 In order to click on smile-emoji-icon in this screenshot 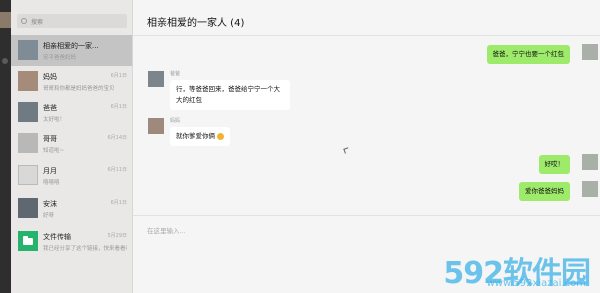, I will do `click(220, 136)`.